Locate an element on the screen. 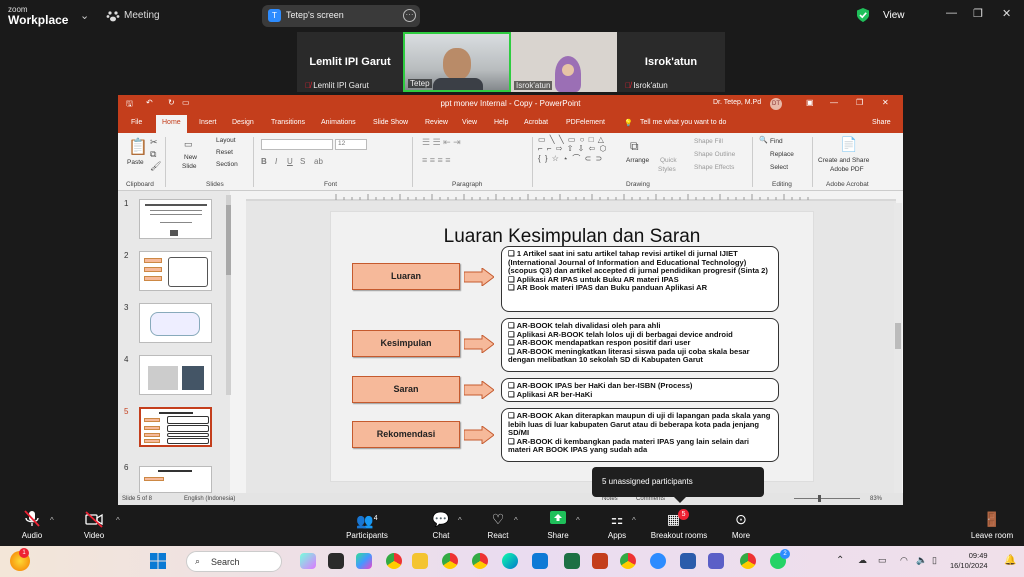  underline-button: U is located at coordinates (290, 161).